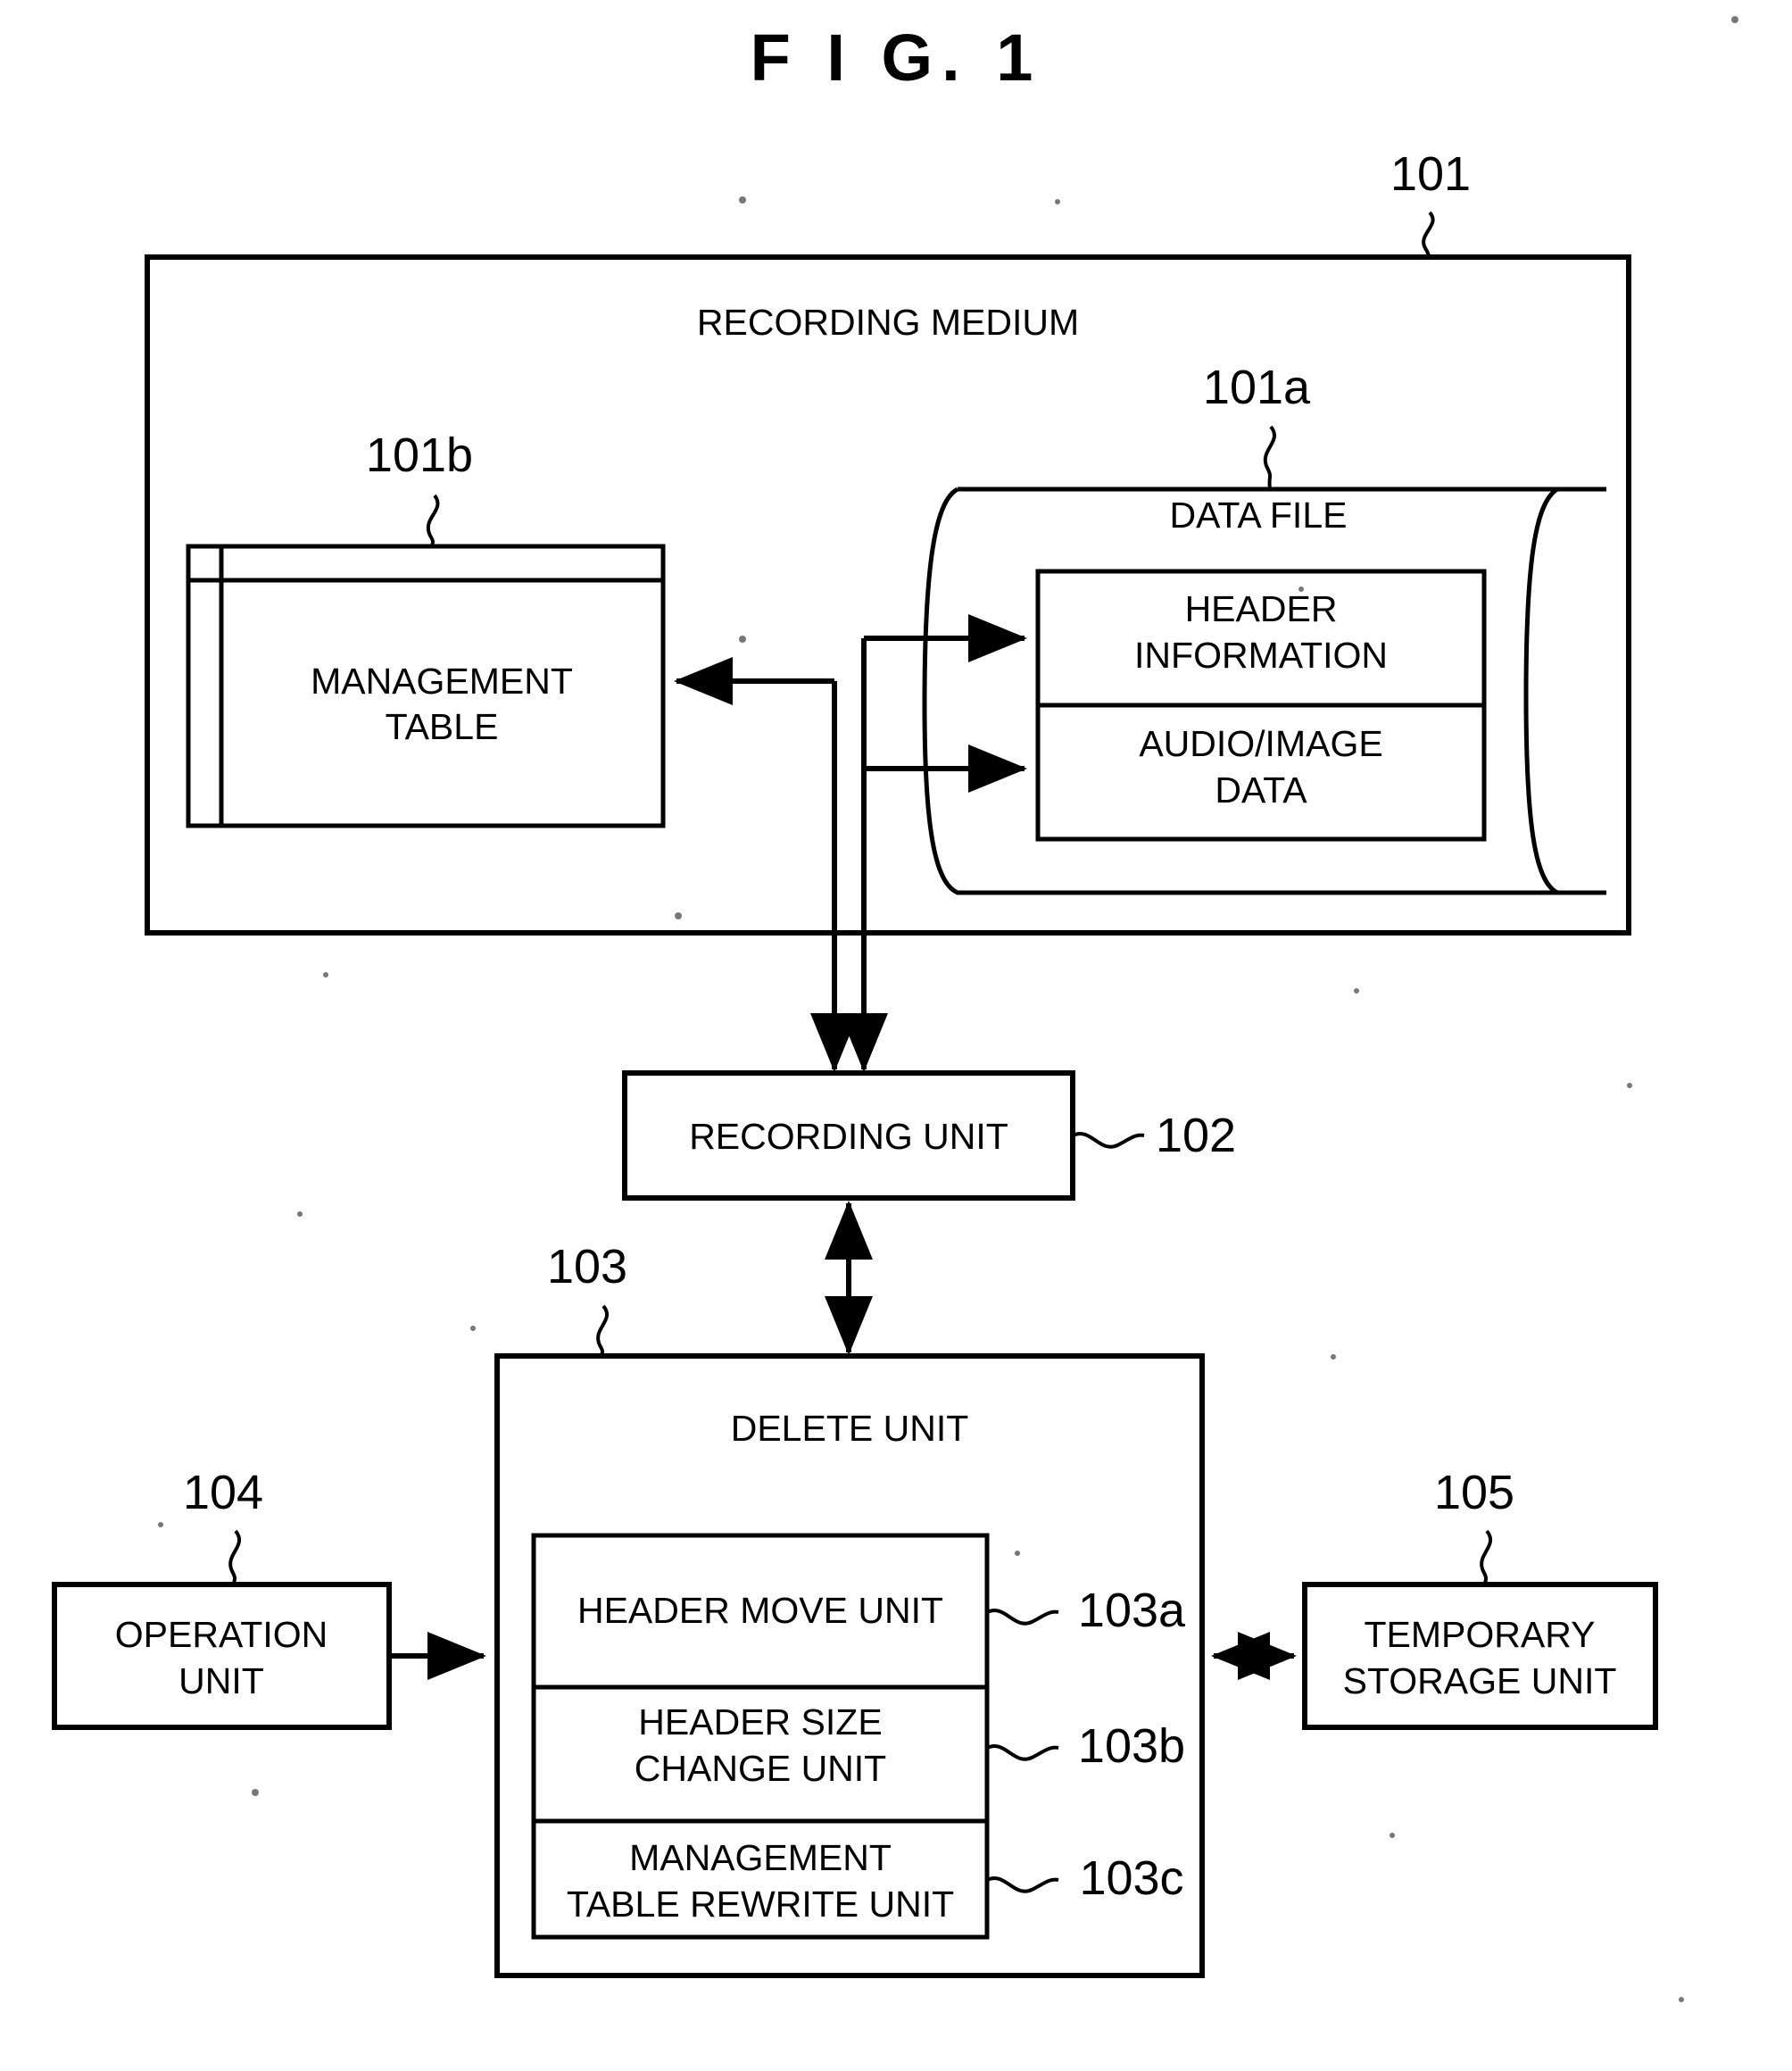 The height and width of the screenshot is (2071, 1792). Describe the element at coordinates (1132, 1611) in the screenshot. I see `ref-103a: 103a` at that location.